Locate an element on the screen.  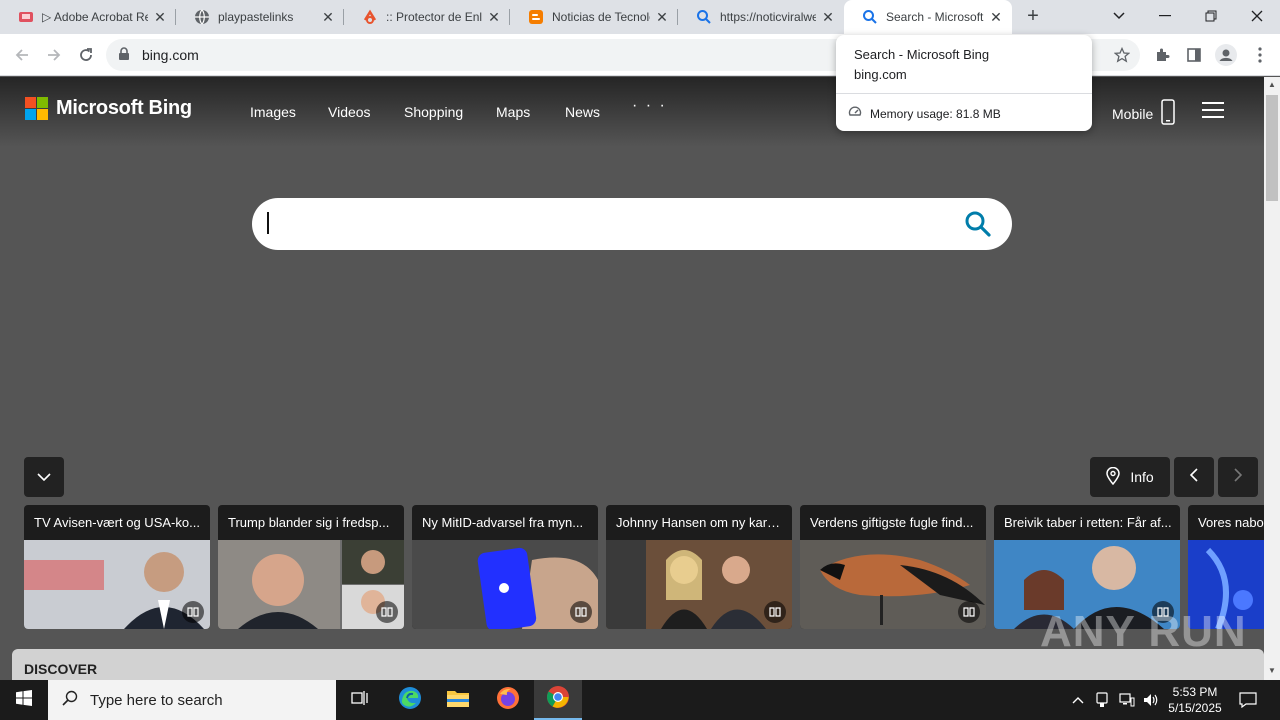
device-icon is located at coordinates (1102, 700).